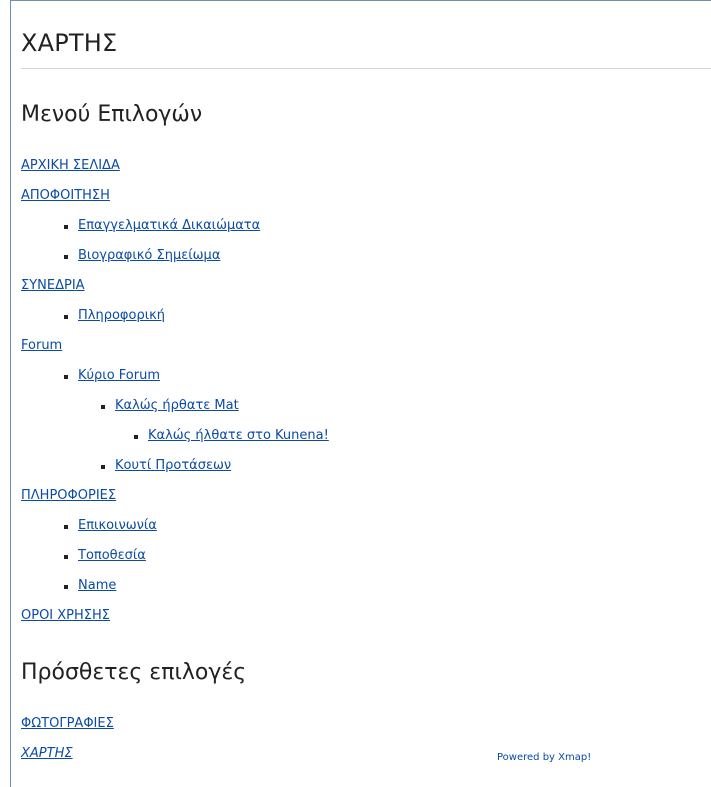 This screenshot has width=711, height=787. I want to click on menu-link-information: ΠΛΗΡΟΦΟΡΙΕΣ, so click(68, 496).